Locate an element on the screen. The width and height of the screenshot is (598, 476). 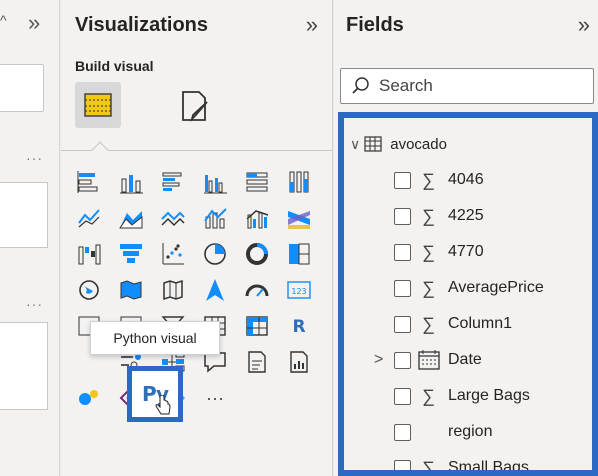
hand-cursor-icon is located at coordinates (163, 408).